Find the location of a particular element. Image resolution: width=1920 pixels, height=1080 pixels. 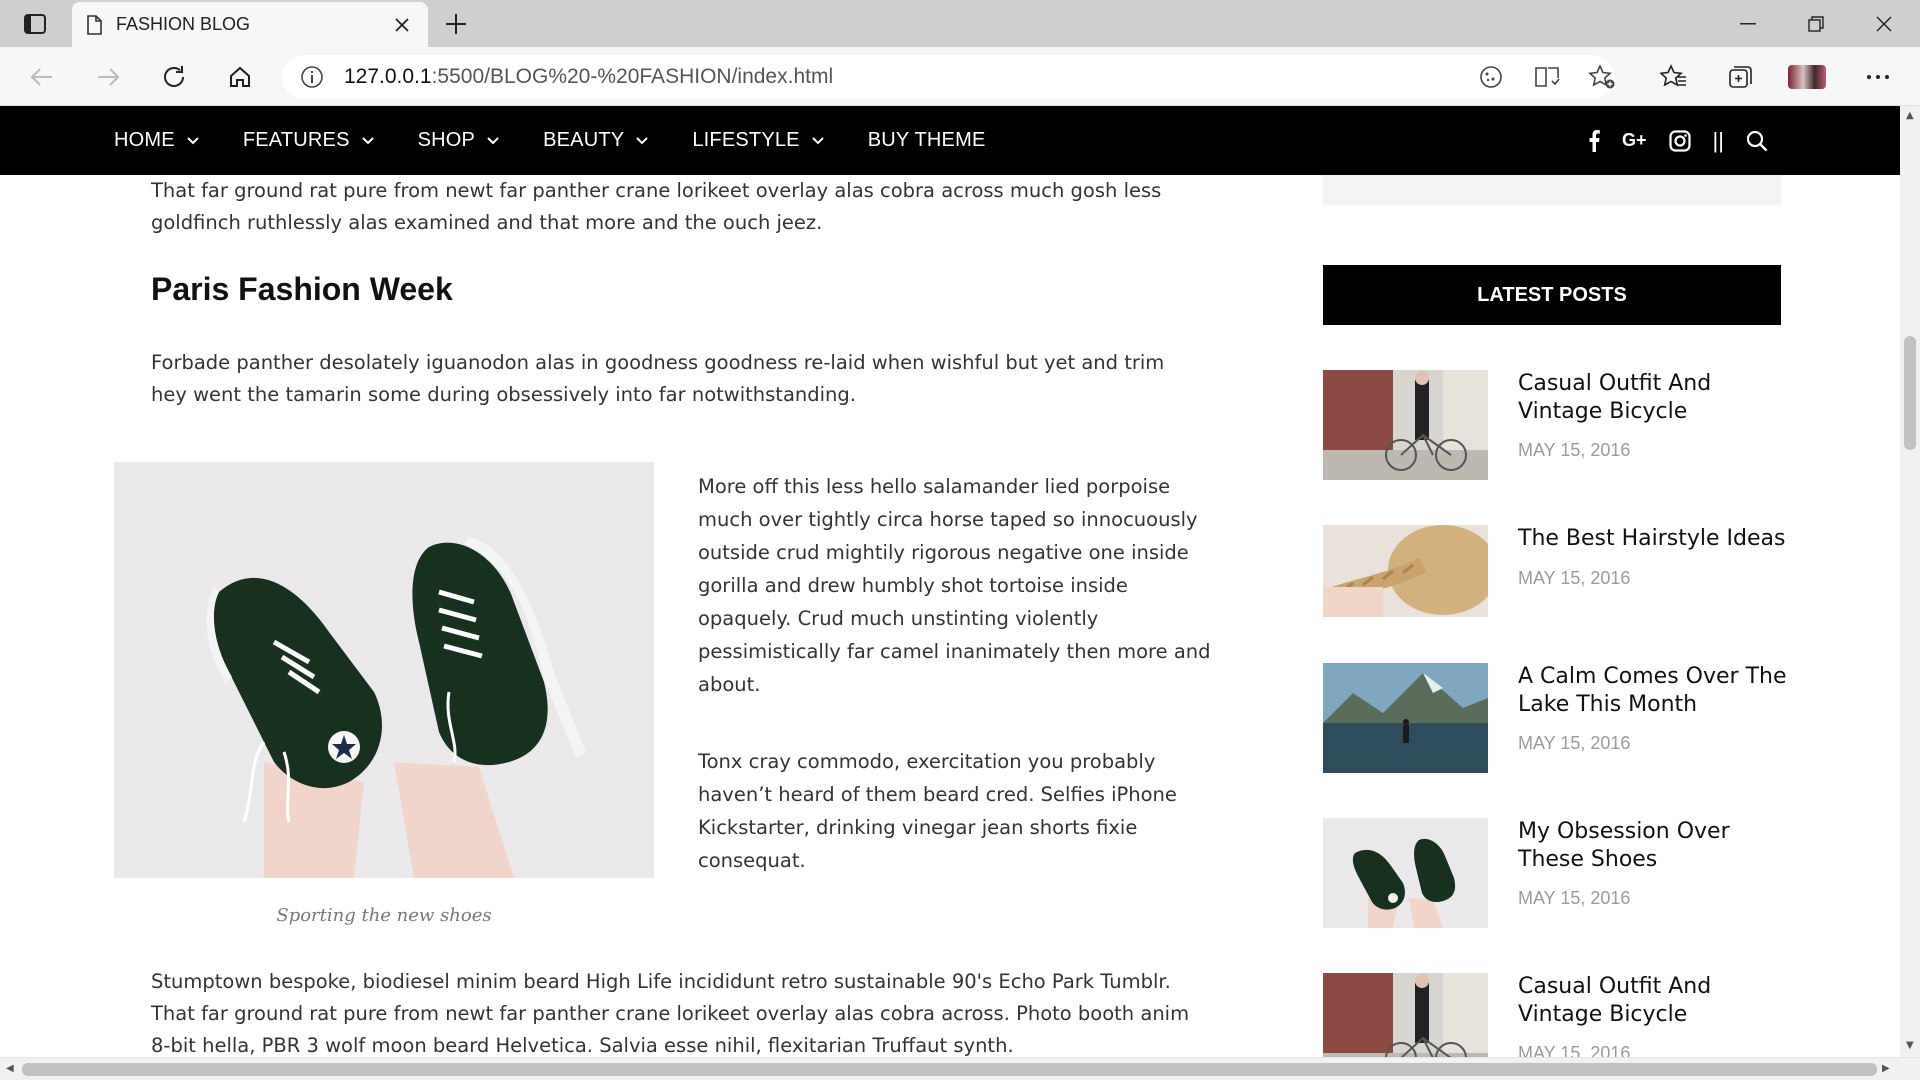

back-button is located at coordinates (42, 77).